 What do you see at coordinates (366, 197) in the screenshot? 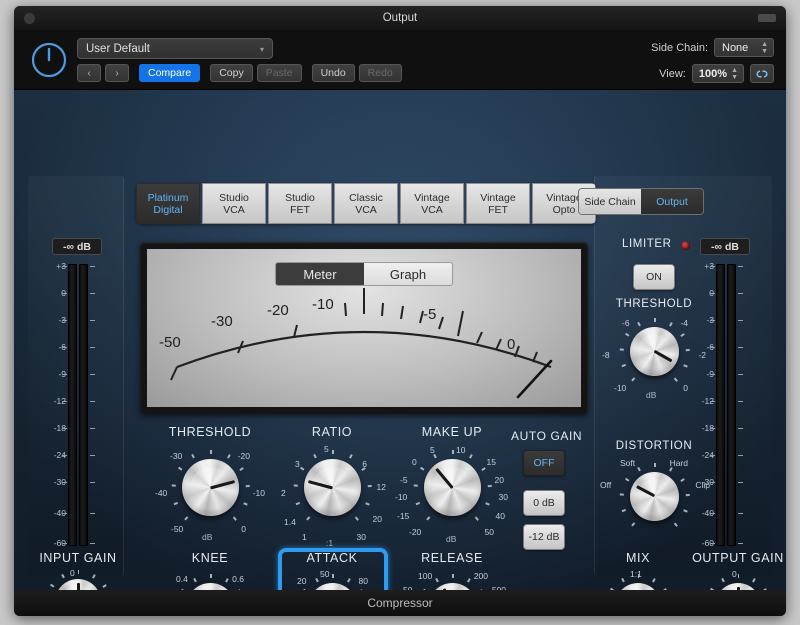
I see `model-tab-line1: Classic` at bounding box center [366, 197].